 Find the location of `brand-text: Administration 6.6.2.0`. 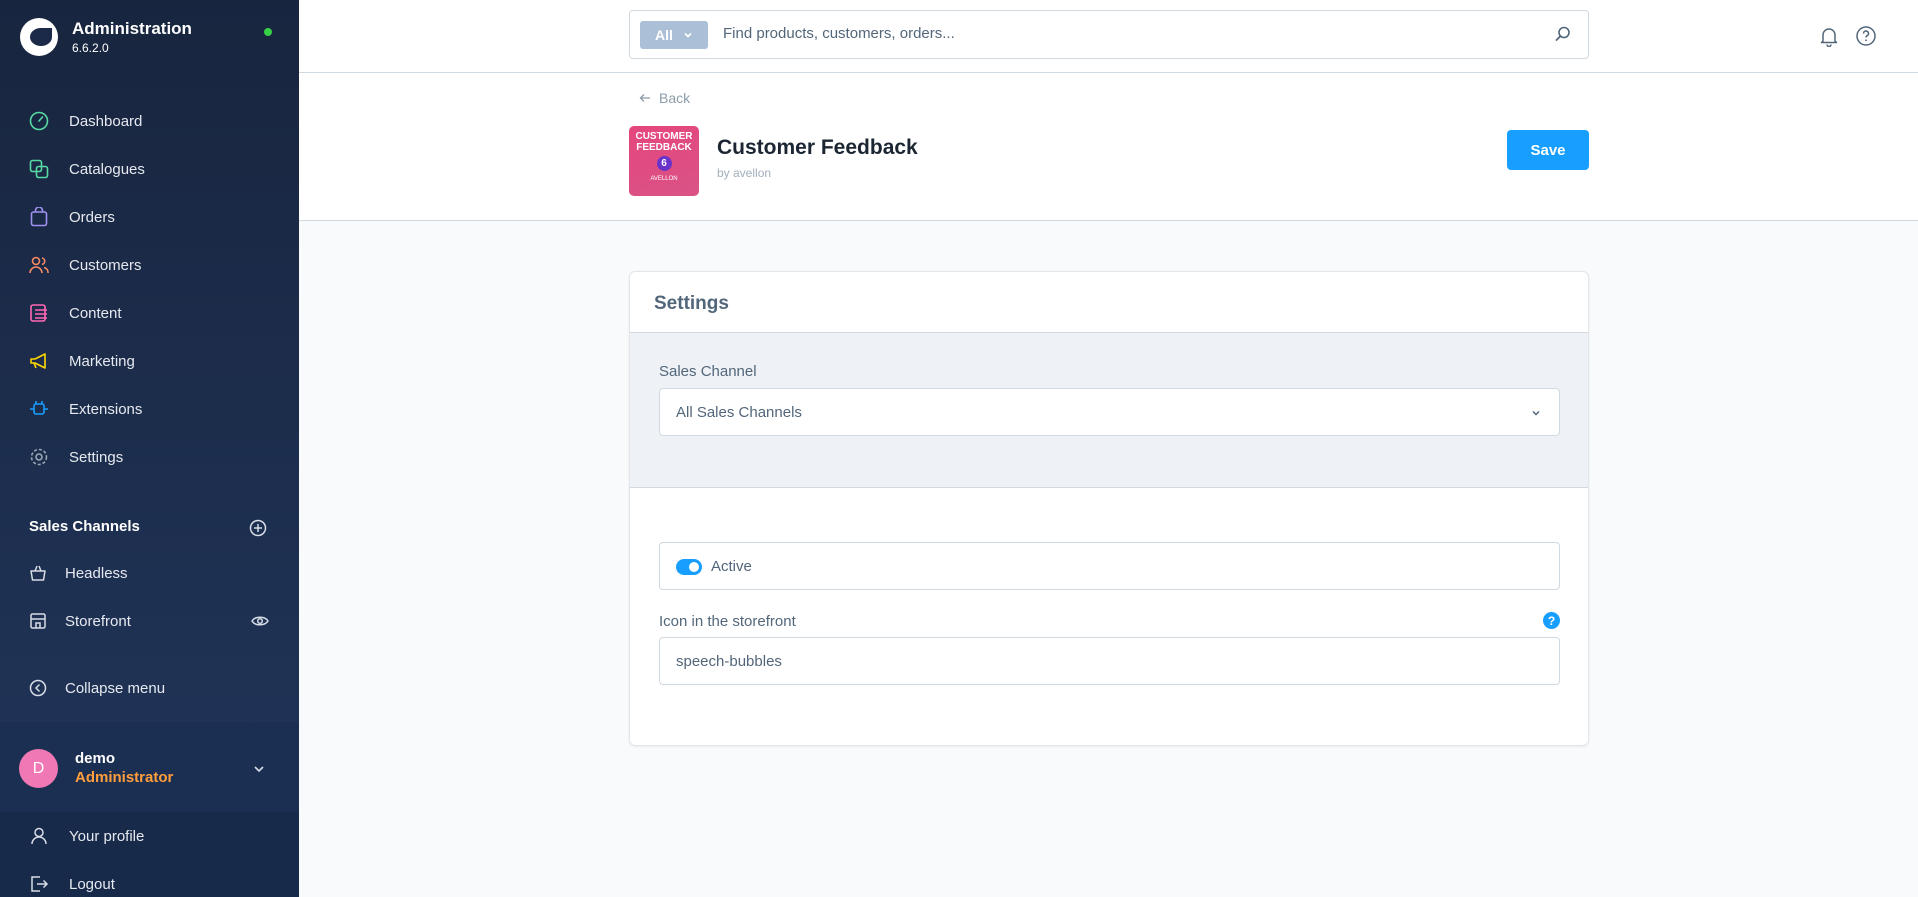

brand-text: Administration 6.6.2.0 is located at coordinates (132, 37).